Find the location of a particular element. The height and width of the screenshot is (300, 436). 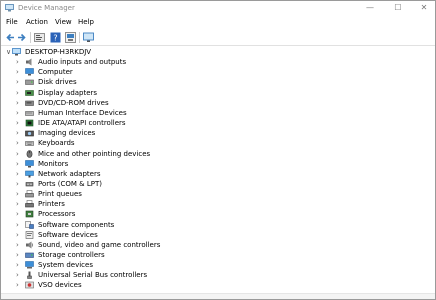

tree-item-label: VSO devices is located at coordinates (60, 285).